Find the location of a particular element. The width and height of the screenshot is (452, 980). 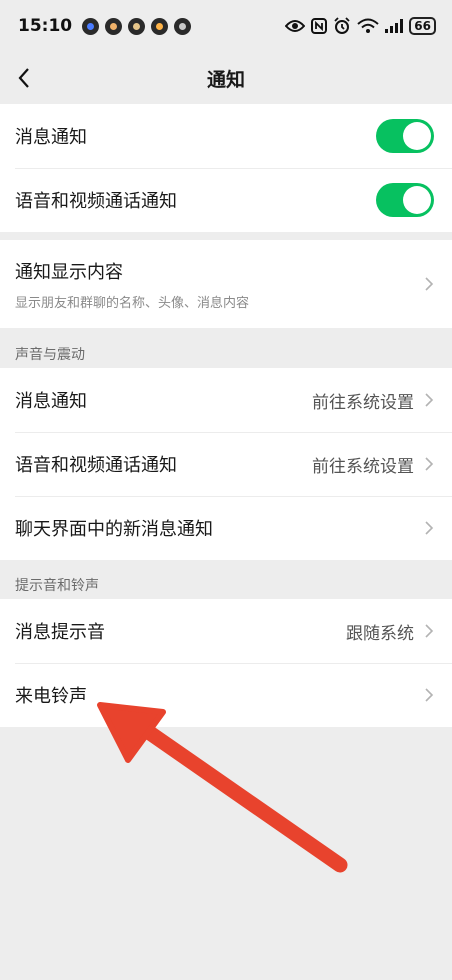

row-label: 来电铃声 is located at coordinates (51, 696).